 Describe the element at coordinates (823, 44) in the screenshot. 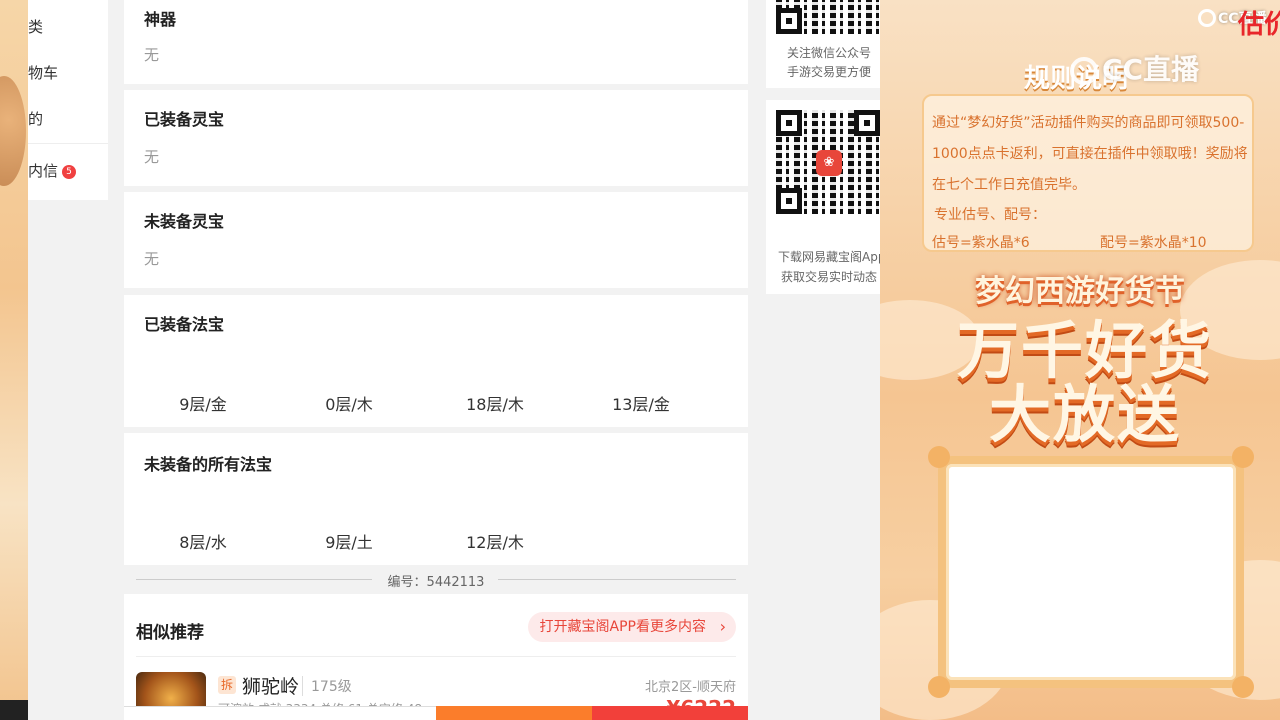

I see `wechat-qr-box: 关注微信公众号 手游交易更方便` at that location.